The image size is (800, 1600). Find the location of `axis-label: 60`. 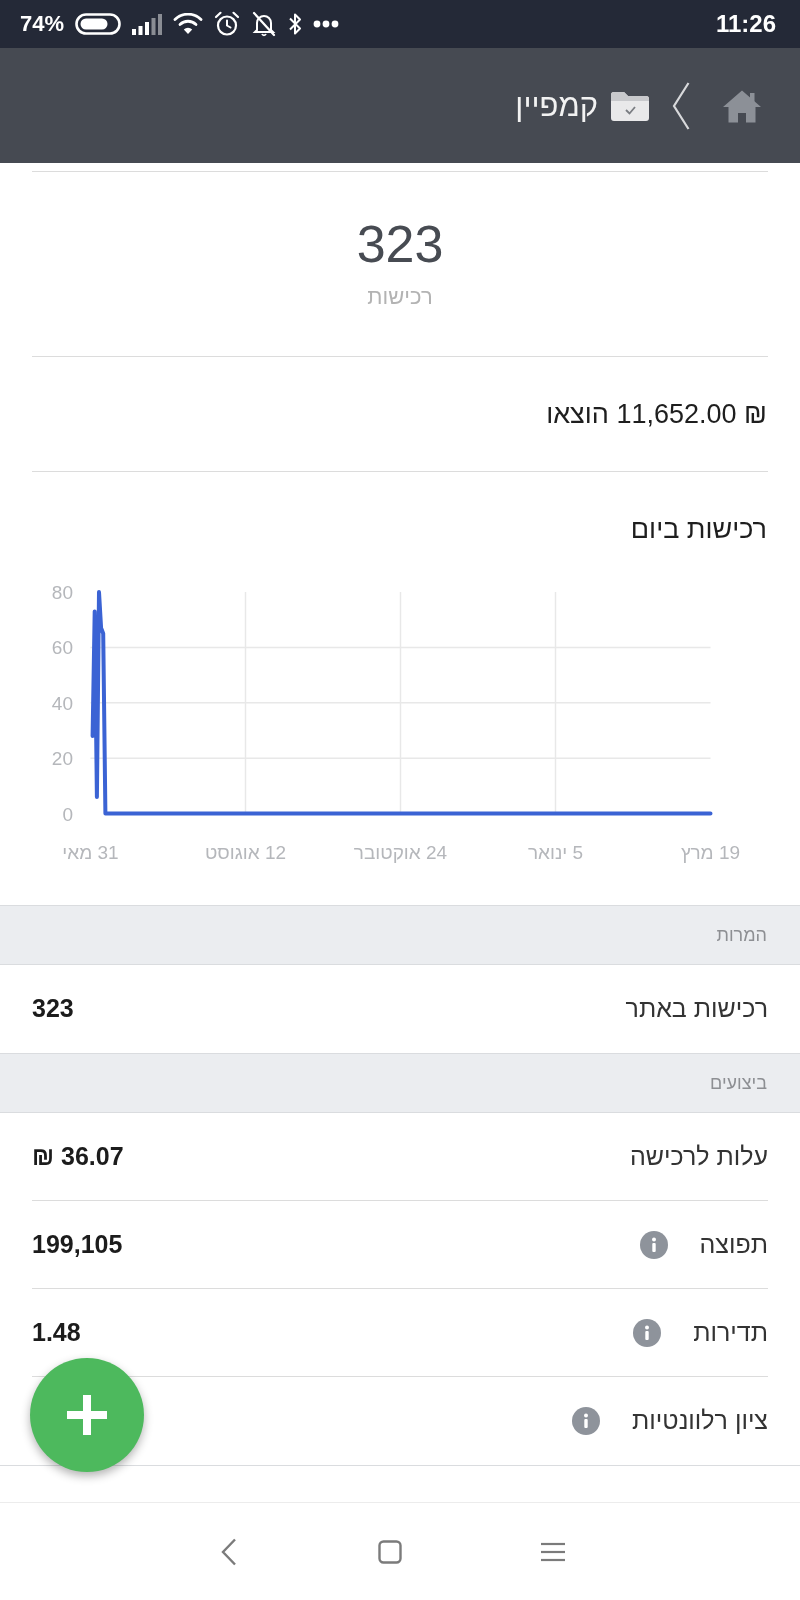

axis-label: 60 is located at coordinates (62, 648).